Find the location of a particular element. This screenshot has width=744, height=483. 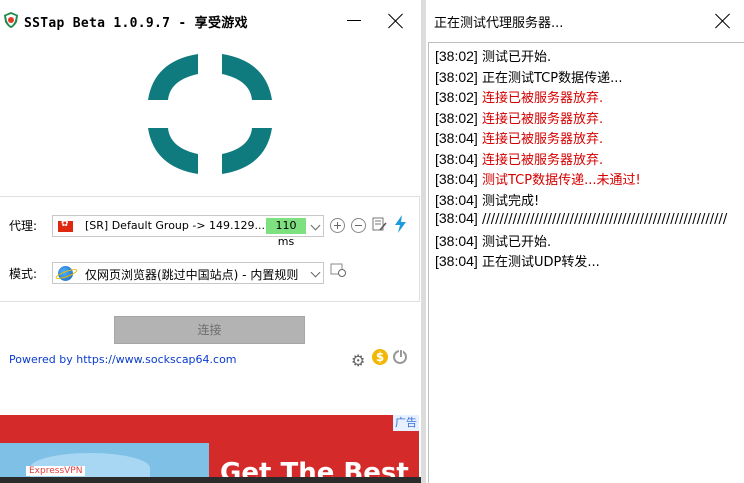

log-line: [38:04] 测试已开始. is located at coordinates (493, 240).